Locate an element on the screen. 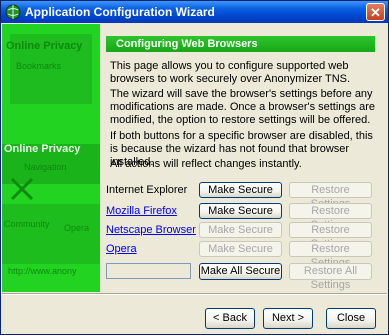 The image size is (389, 335). close-button: Close is located at coordinates (351, 318).